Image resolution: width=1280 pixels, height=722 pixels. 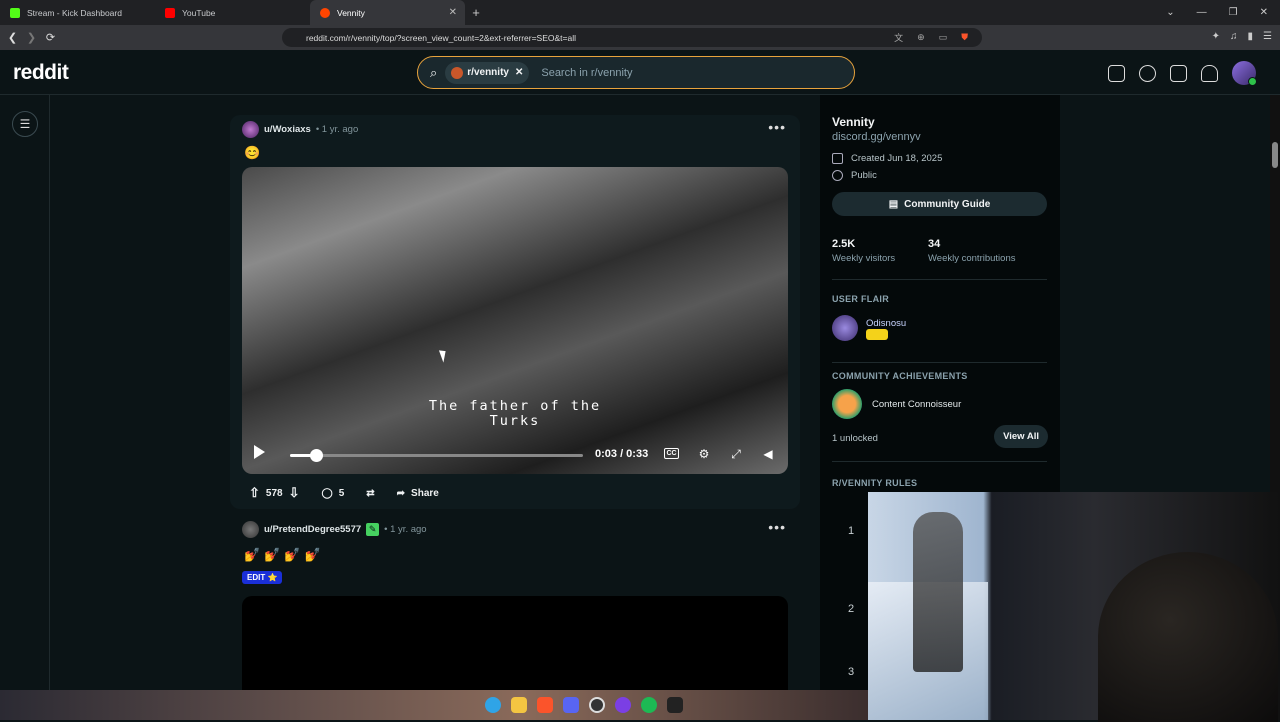 I want to click on discord-icon, so click(x=571, y=705).